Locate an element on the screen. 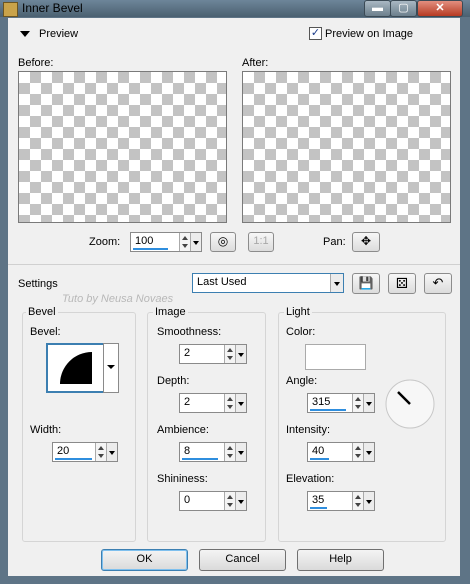 The width and height of the screenshot is (470, 584). ambience-value: 8 is located at coordinates (187, 451).